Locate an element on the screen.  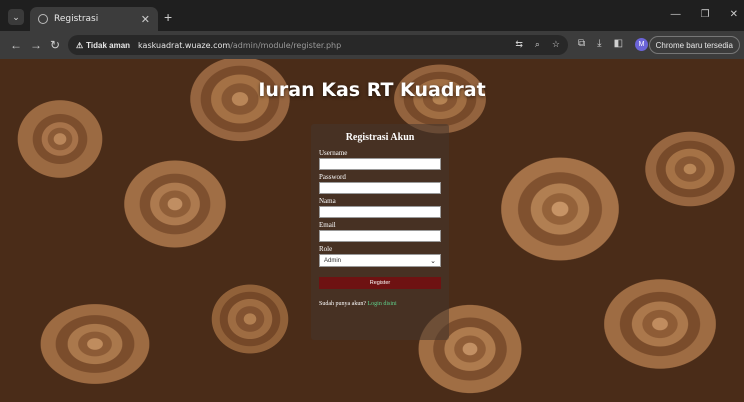
toolbar-icons: ⧉ ⤓ ◧ M is located at coordinates (613, 44).